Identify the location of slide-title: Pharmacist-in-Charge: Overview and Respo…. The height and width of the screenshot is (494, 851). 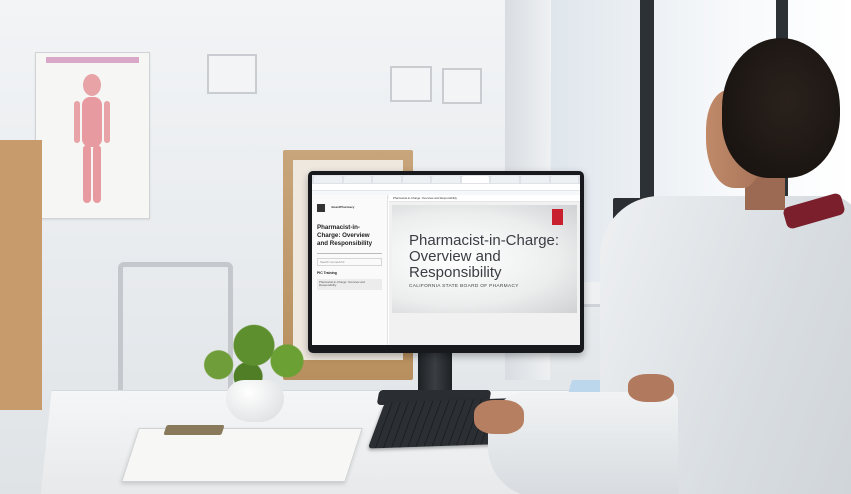
(484, 256).